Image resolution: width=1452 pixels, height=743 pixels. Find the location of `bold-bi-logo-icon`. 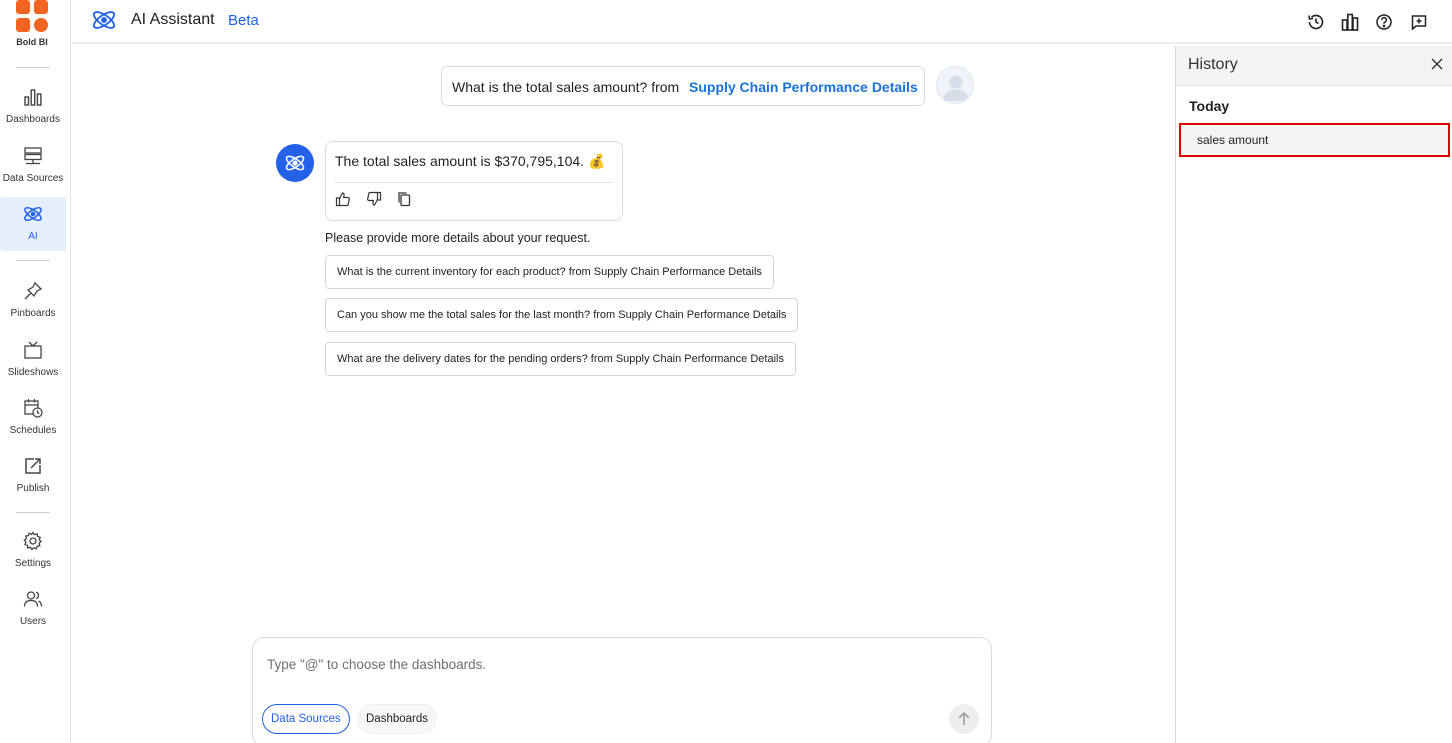

bold-bi-logo-icon is located at coordinates (32, 16).